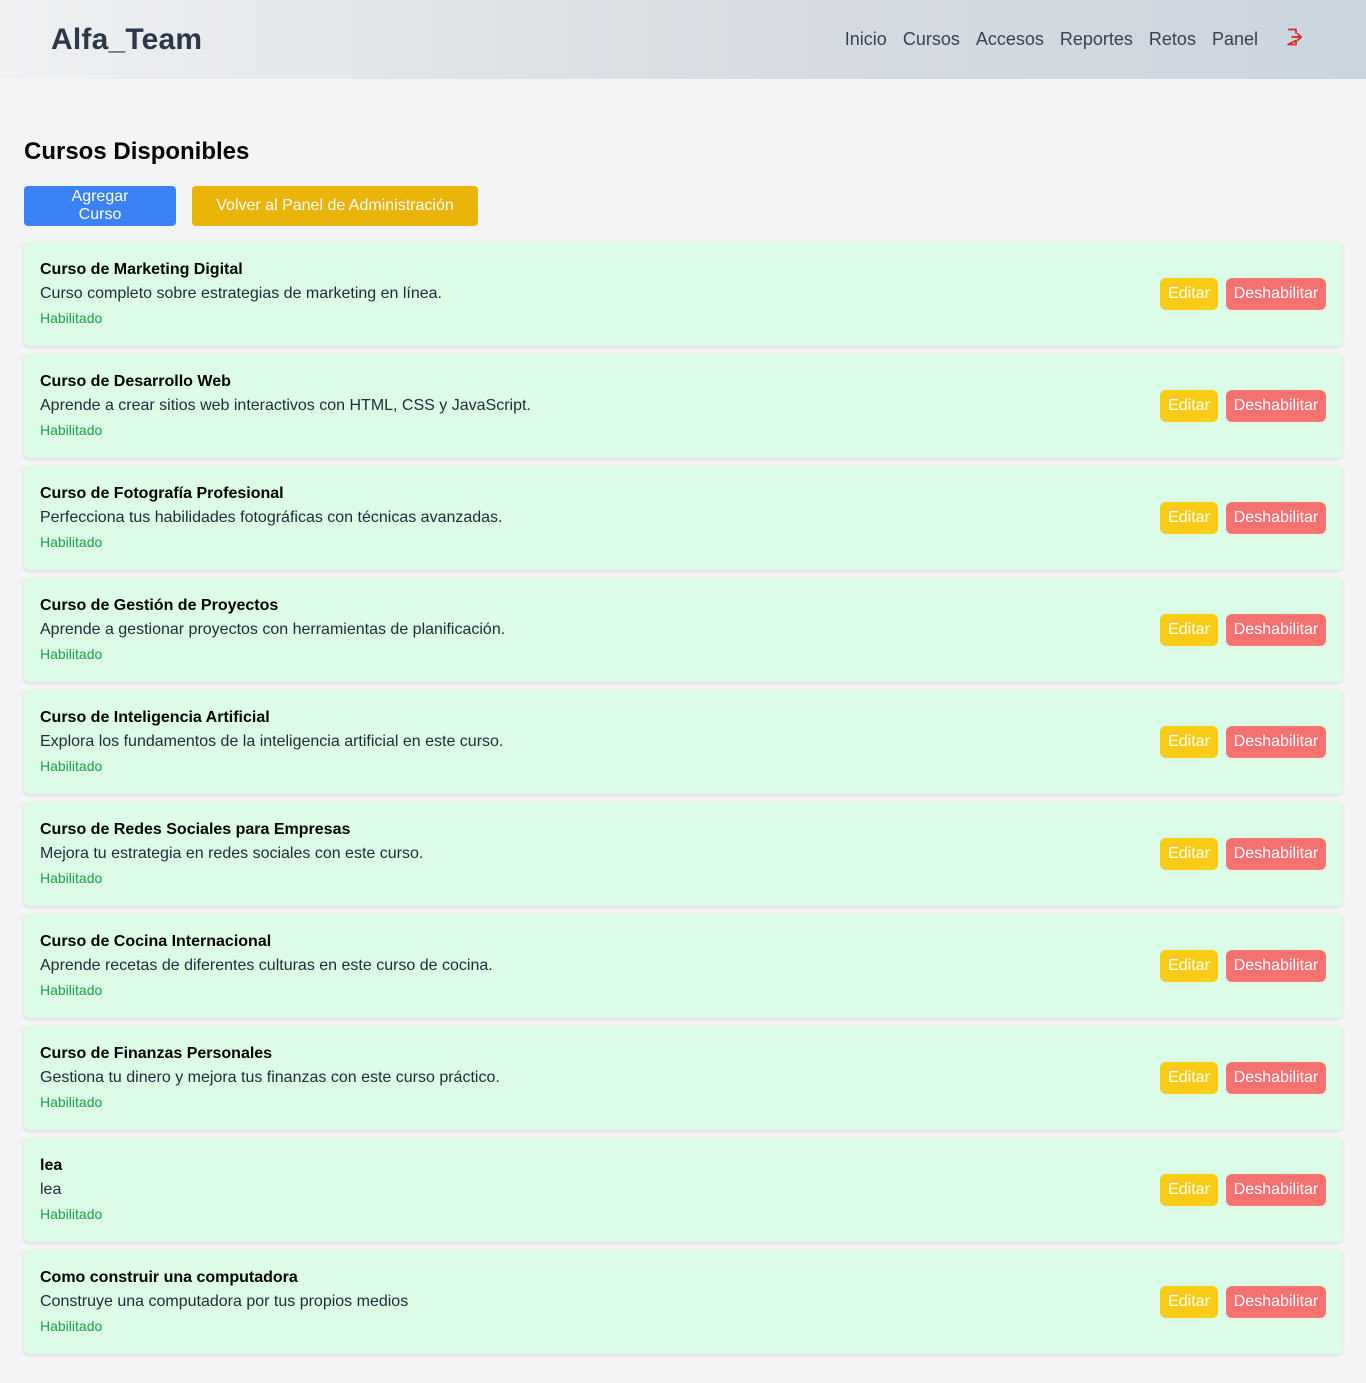 This screenshot has height=1383, width=1366. Describe the element at coordinates (156, 941) in the screenshot. I see `course-title: Curso de Cocina Internacional` at that location.